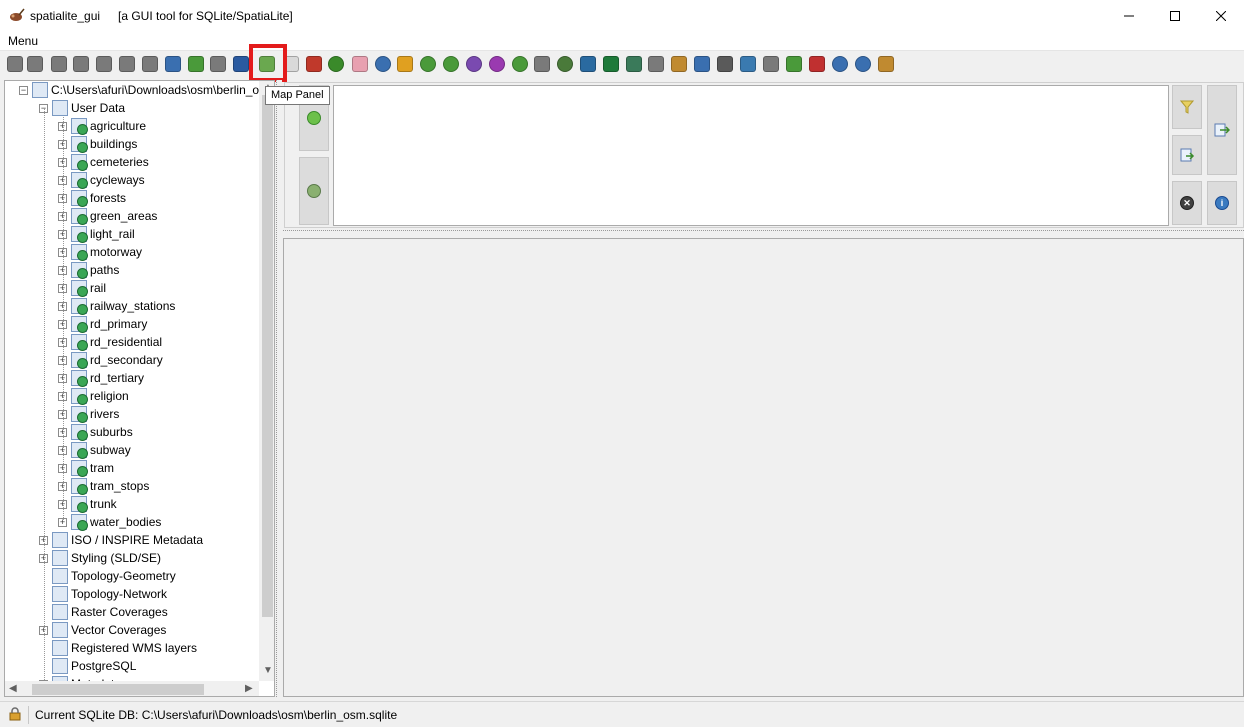 This screenshot has width=1244, height=727. I want to click on topology-icon, so click(794, 64).